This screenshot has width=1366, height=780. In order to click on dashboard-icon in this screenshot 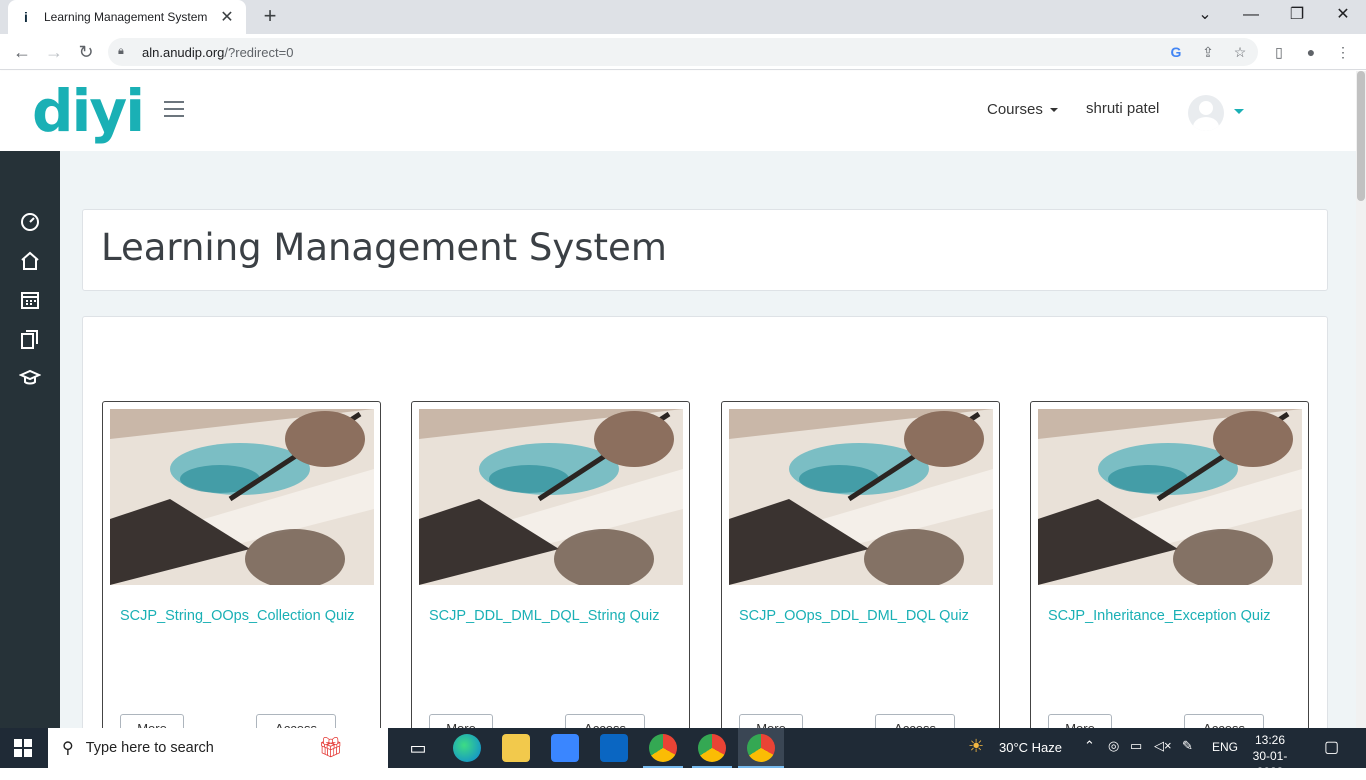, I will do `click(30, 222)`.